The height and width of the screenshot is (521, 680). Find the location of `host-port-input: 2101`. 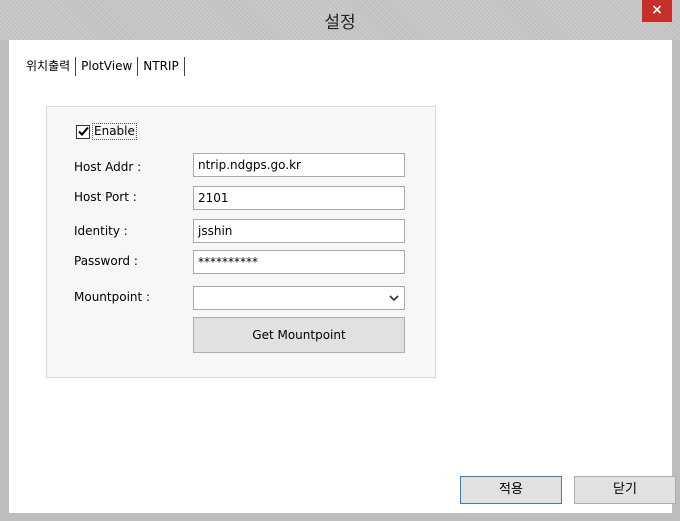

host-port-input: 2101 is located at coordinates (299, 198).